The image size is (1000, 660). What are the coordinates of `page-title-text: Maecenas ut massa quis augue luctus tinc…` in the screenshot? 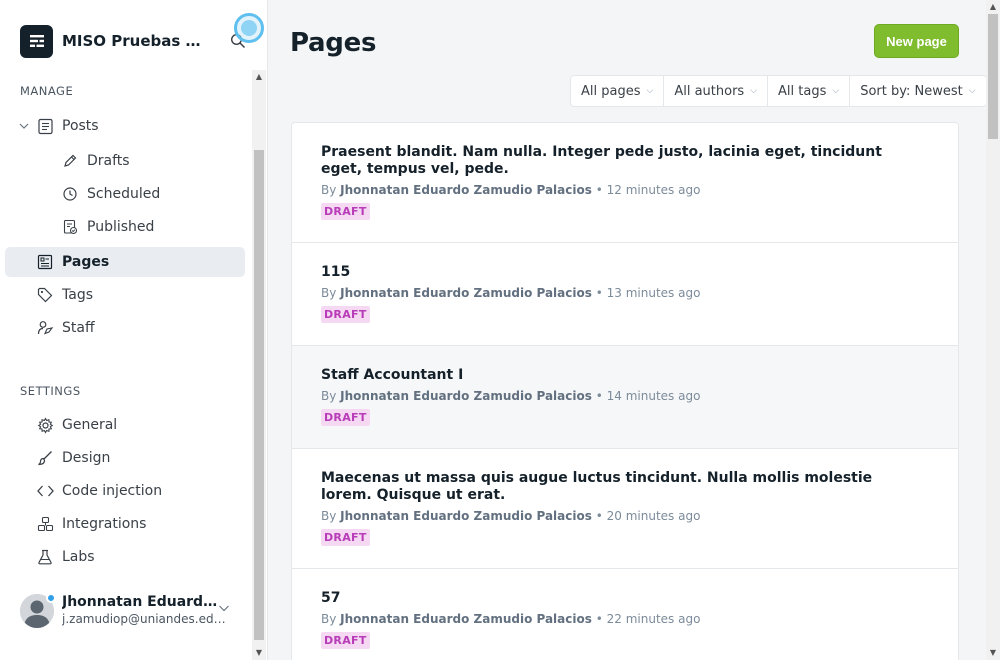 It's located at (597, 486).